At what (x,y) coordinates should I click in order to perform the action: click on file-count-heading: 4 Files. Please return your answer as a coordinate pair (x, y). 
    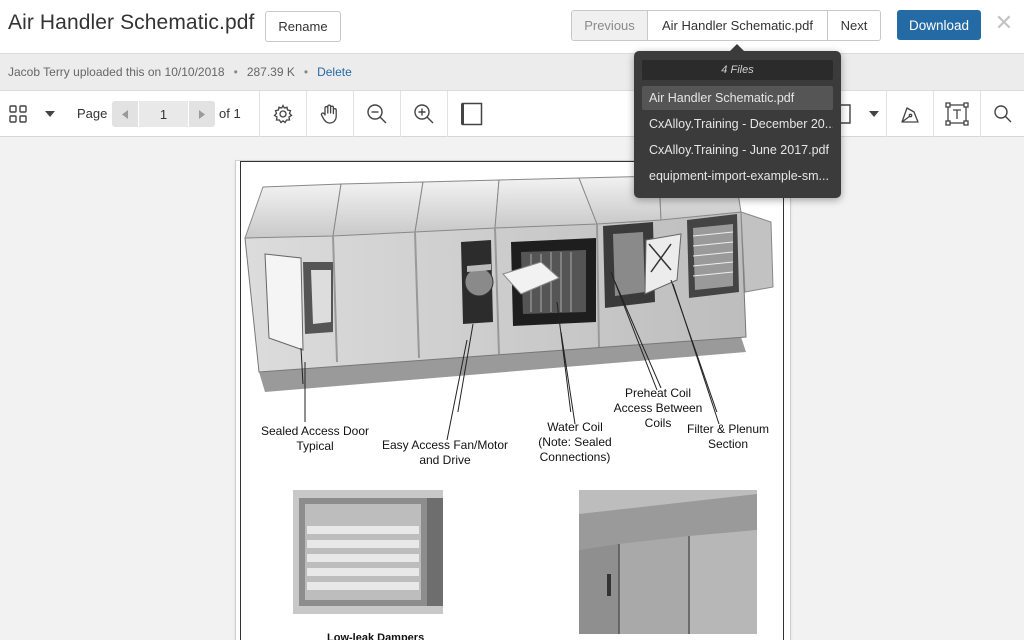
    Looking at the image, I should click on (737, 70).